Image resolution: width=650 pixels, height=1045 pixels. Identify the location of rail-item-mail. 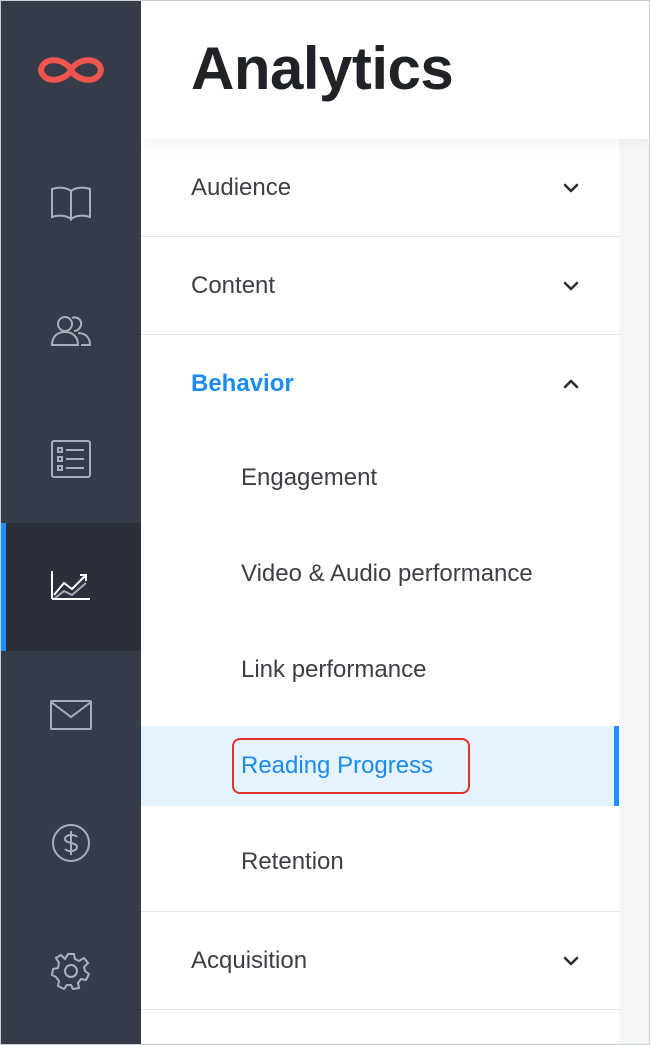
(71, 715).